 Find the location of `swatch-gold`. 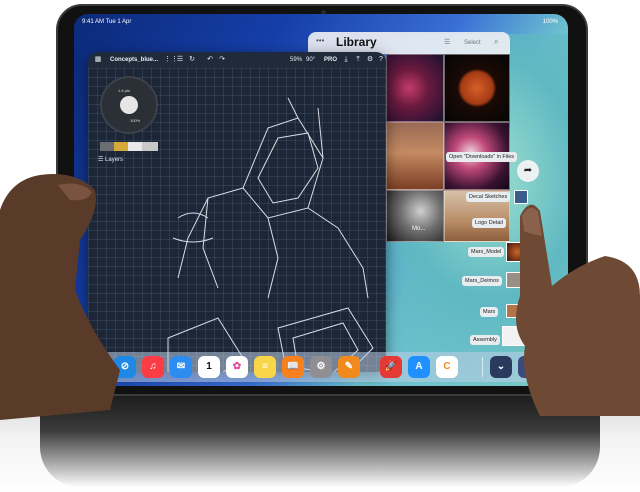

swatch-gold is located at coordinates (121, 146).